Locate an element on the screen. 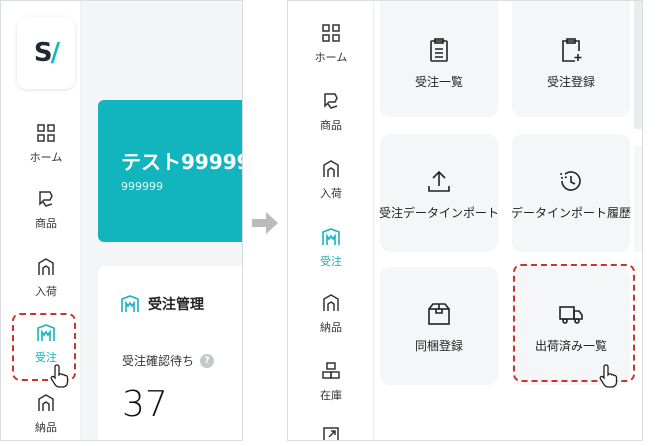 Image resolution: width=670 pixels, height=446 pixels. pending-count: 37 is located at coordinates (145, 404).